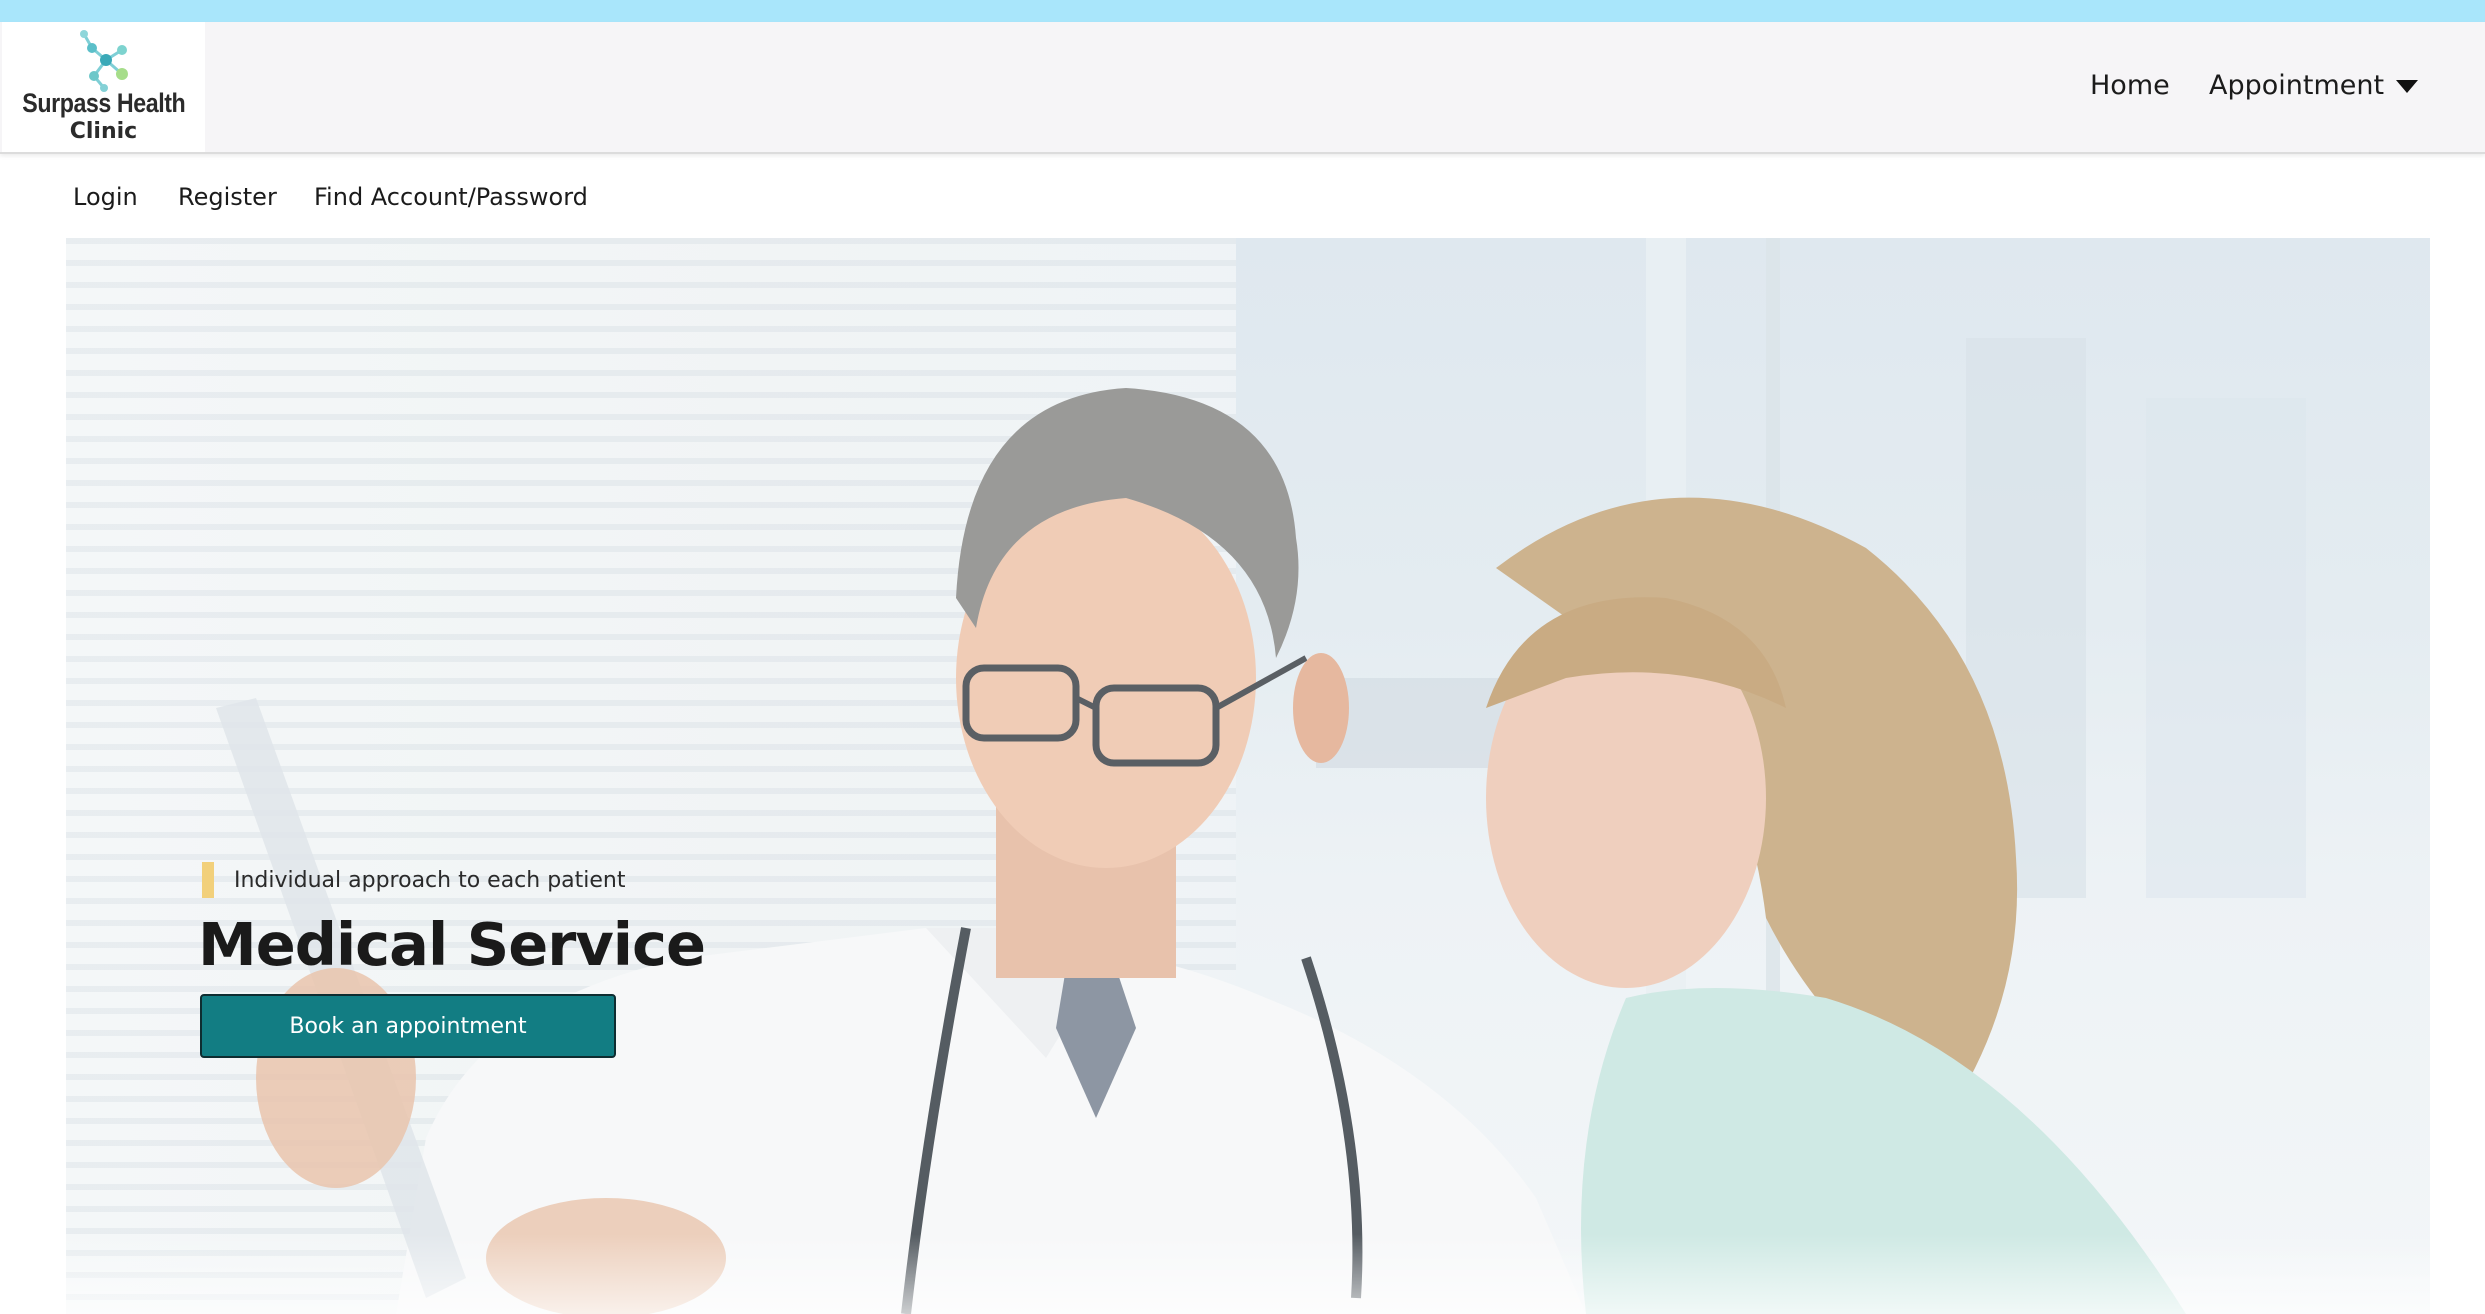  I want to click on nav-appointment-dropdown: Appointment, so click(2314, 85).